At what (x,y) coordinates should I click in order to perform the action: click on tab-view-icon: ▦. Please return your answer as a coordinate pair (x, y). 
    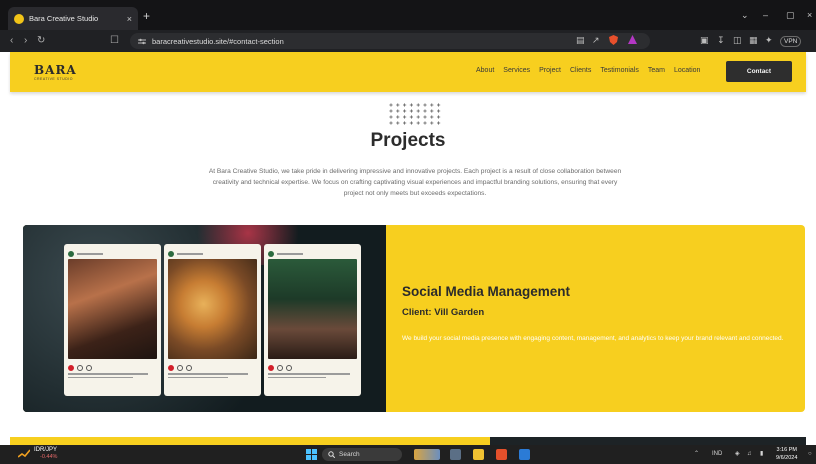
    Looking at the image, I should click on (753, 40).